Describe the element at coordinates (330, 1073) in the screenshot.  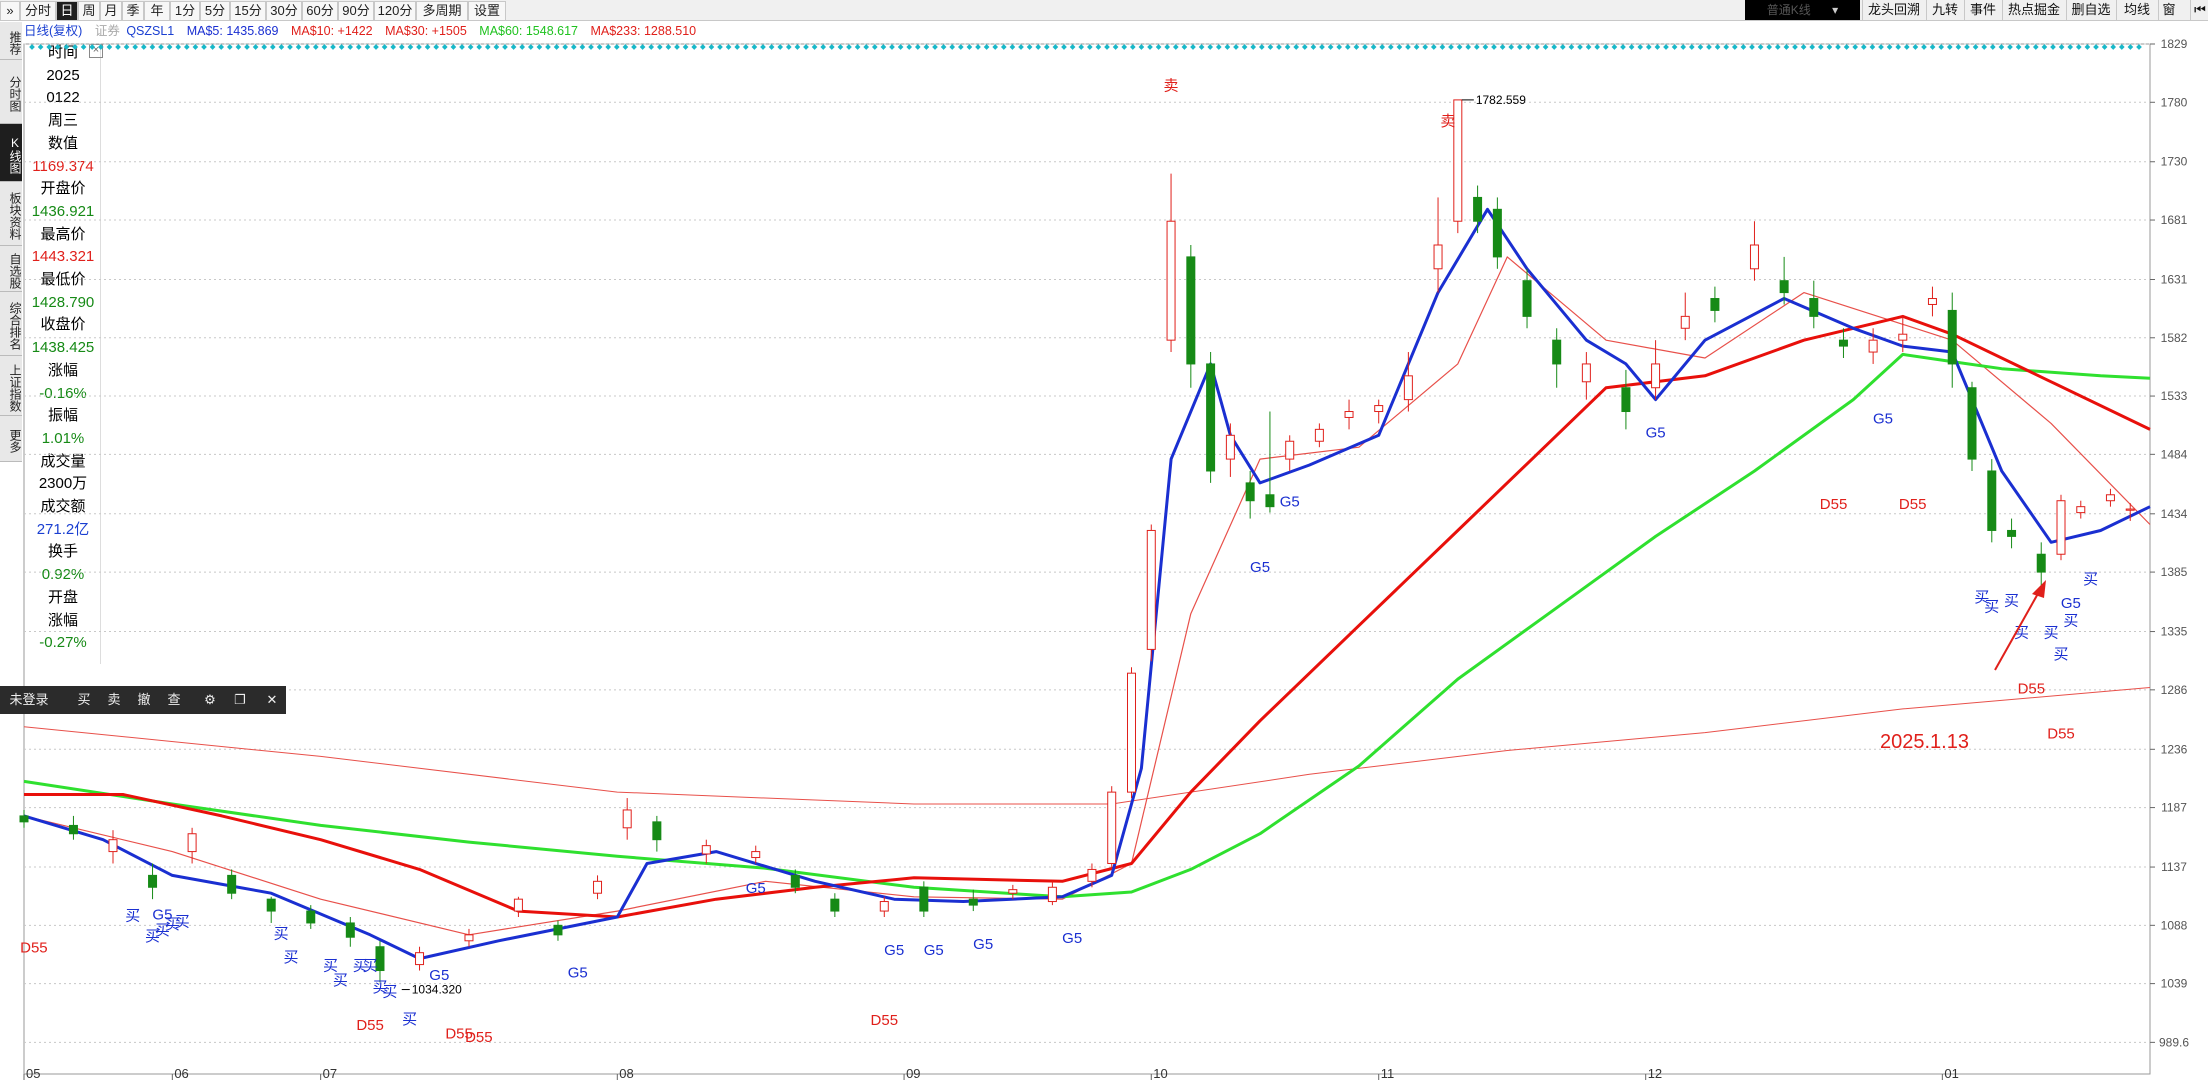
I see `x-tick-label: 07` at that location.